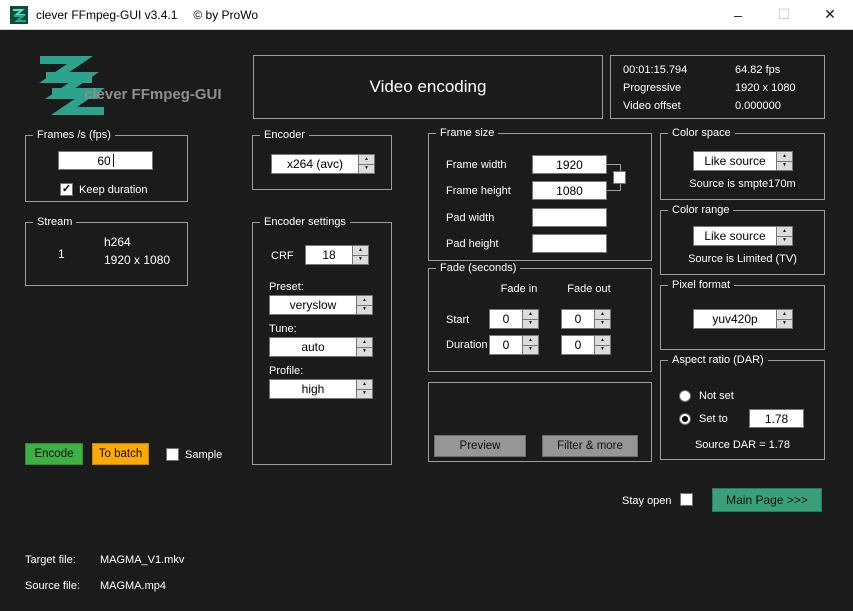  I want to click on fade-start-label: Start, so click(458, 320).